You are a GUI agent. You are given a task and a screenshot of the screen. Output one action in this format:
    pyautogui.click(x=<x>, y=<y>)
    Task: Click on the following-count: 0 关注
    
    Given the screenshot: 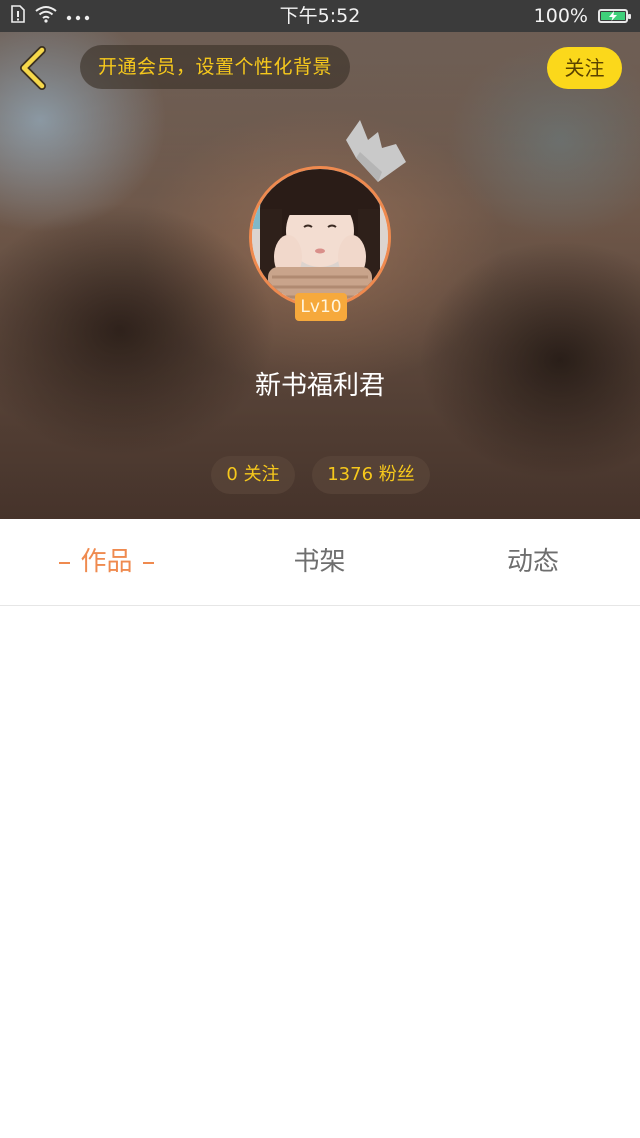 What is the action you would take?
    pyautogui.click(x=253, y=475)
    